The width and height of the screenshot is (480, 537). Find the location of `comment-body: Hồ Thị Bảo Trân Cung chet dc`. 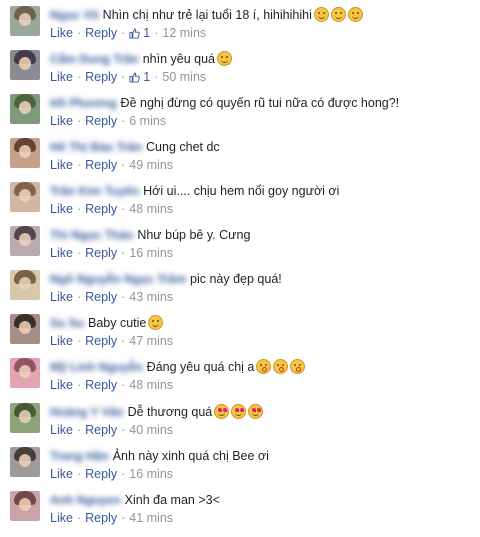

comment-body: Hồ Thị Bảo Trân Cung chet dc is located at coordinates (135, 147).